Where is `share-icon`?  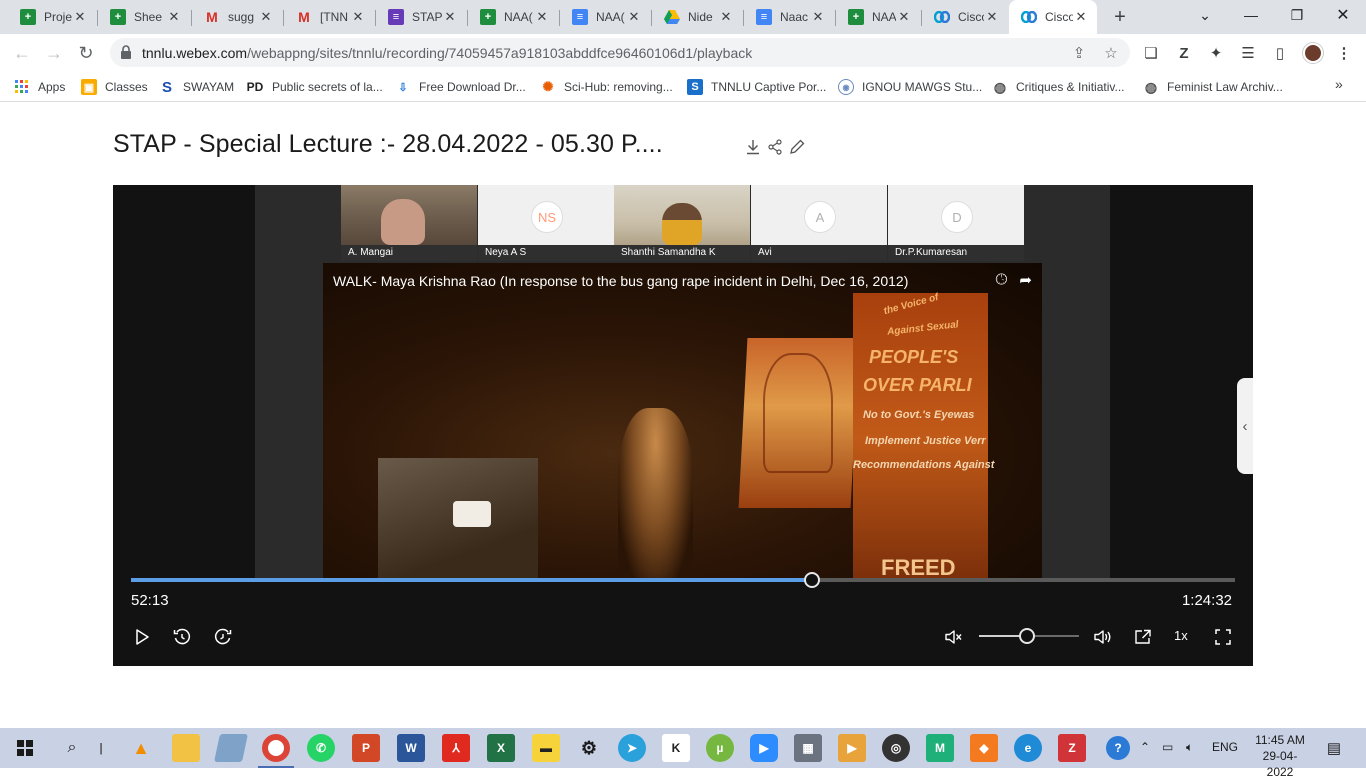 share-icon is located at coordinates (775, 147).